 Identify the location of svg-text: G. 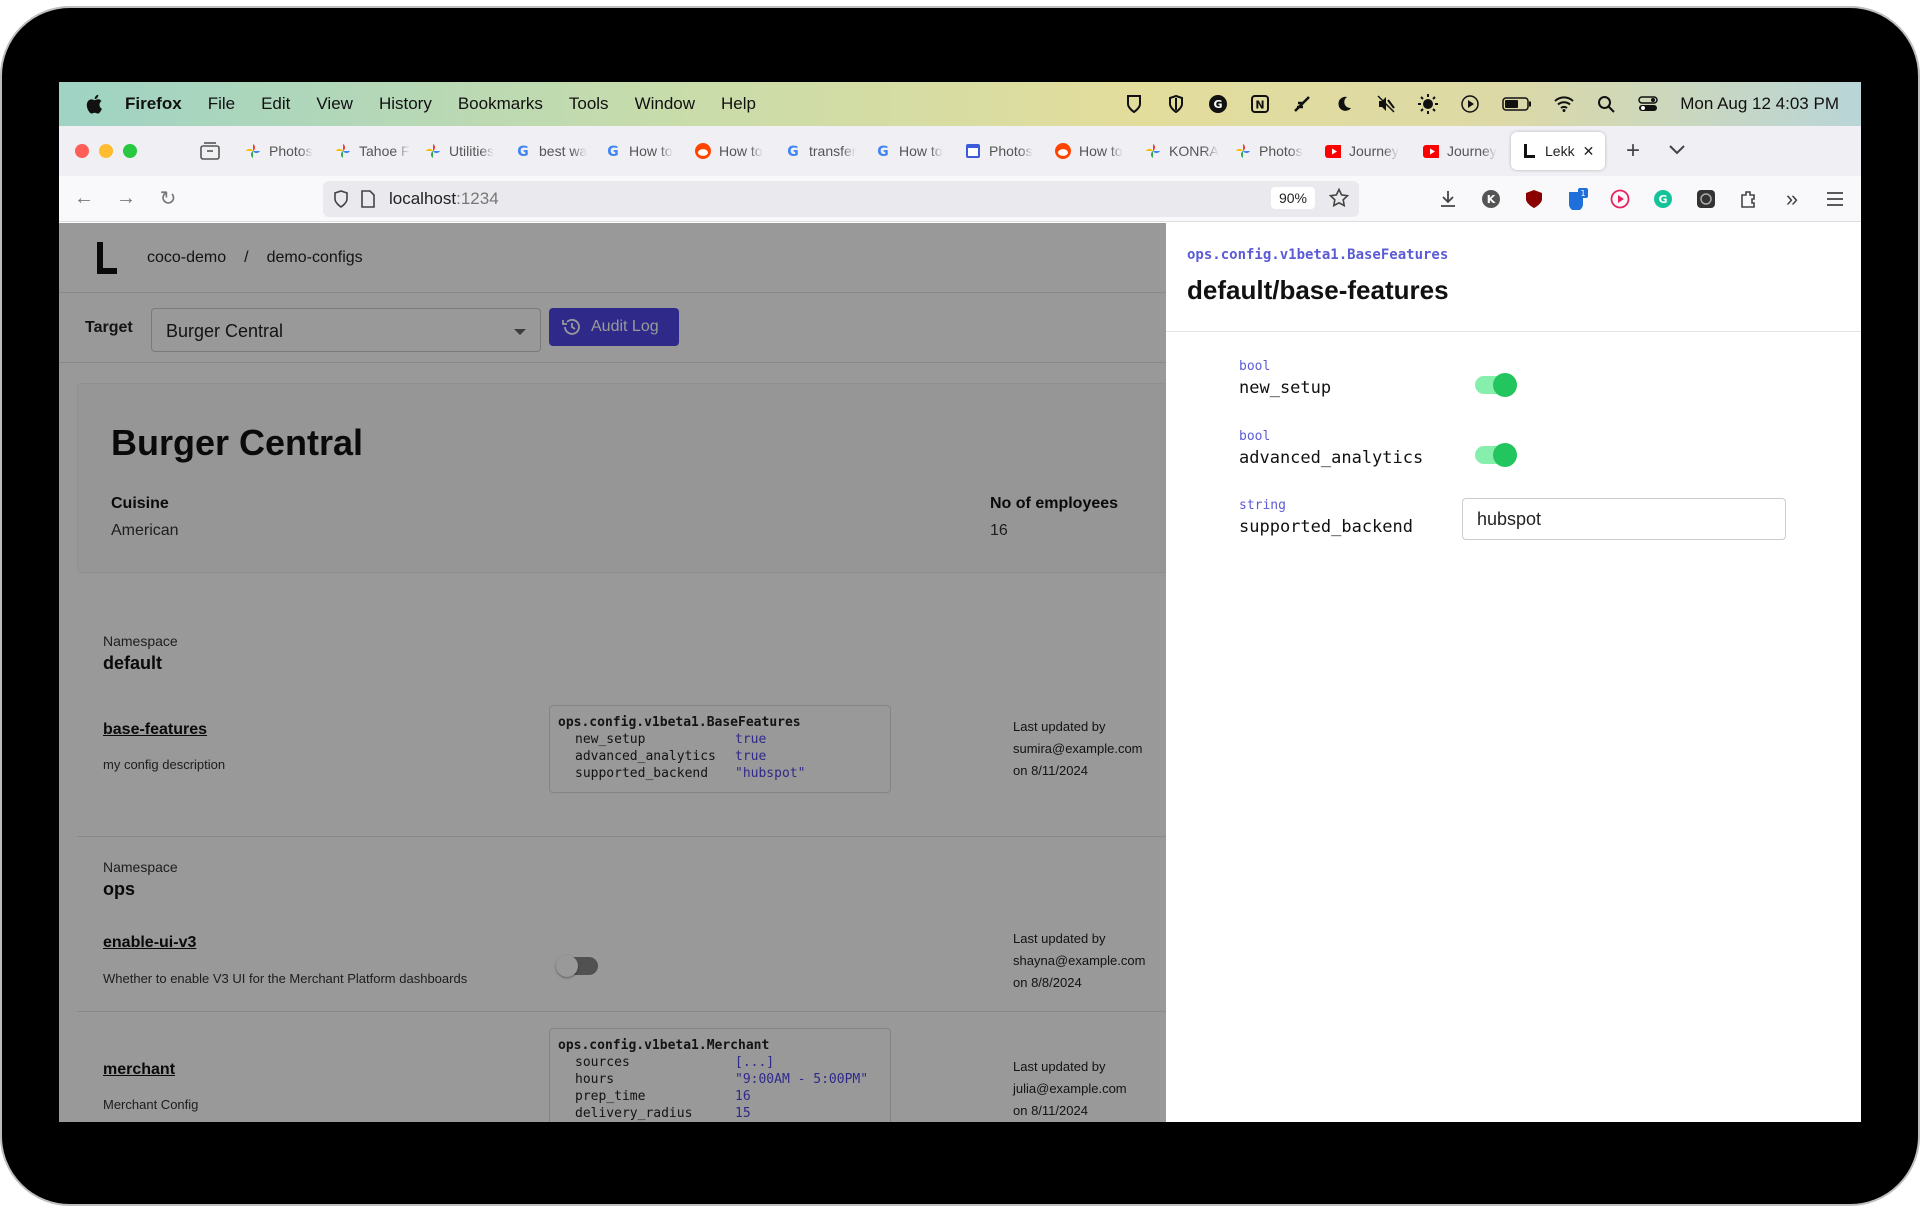
(1218, 104).